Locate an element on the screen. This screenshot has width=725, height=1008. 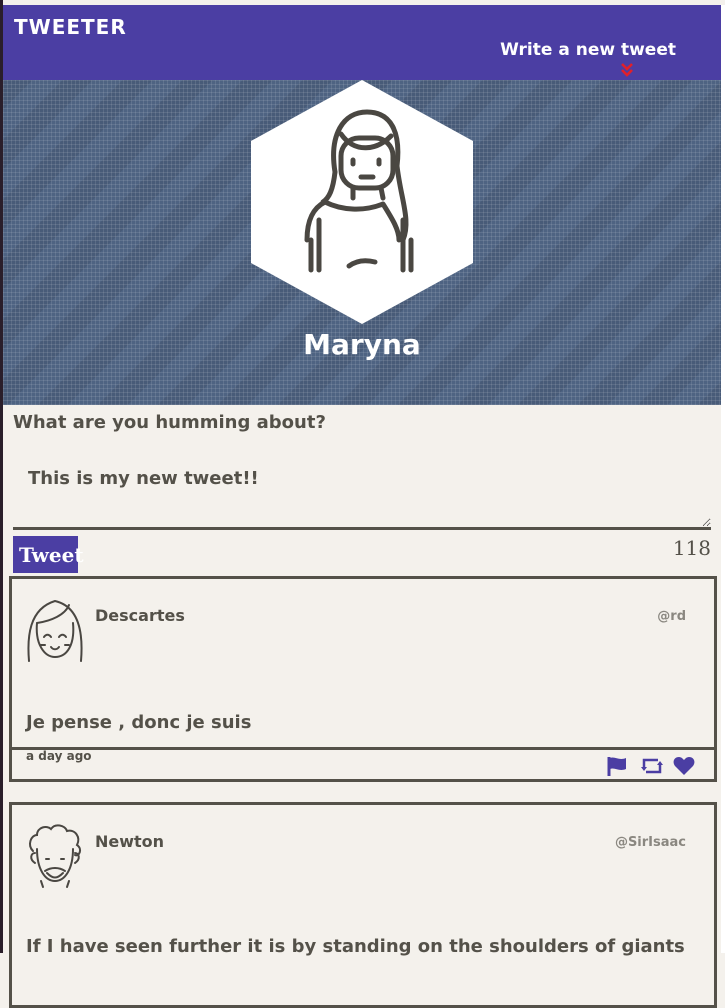
curly-hair-avatar-icon is located at coordinates (55, 856).